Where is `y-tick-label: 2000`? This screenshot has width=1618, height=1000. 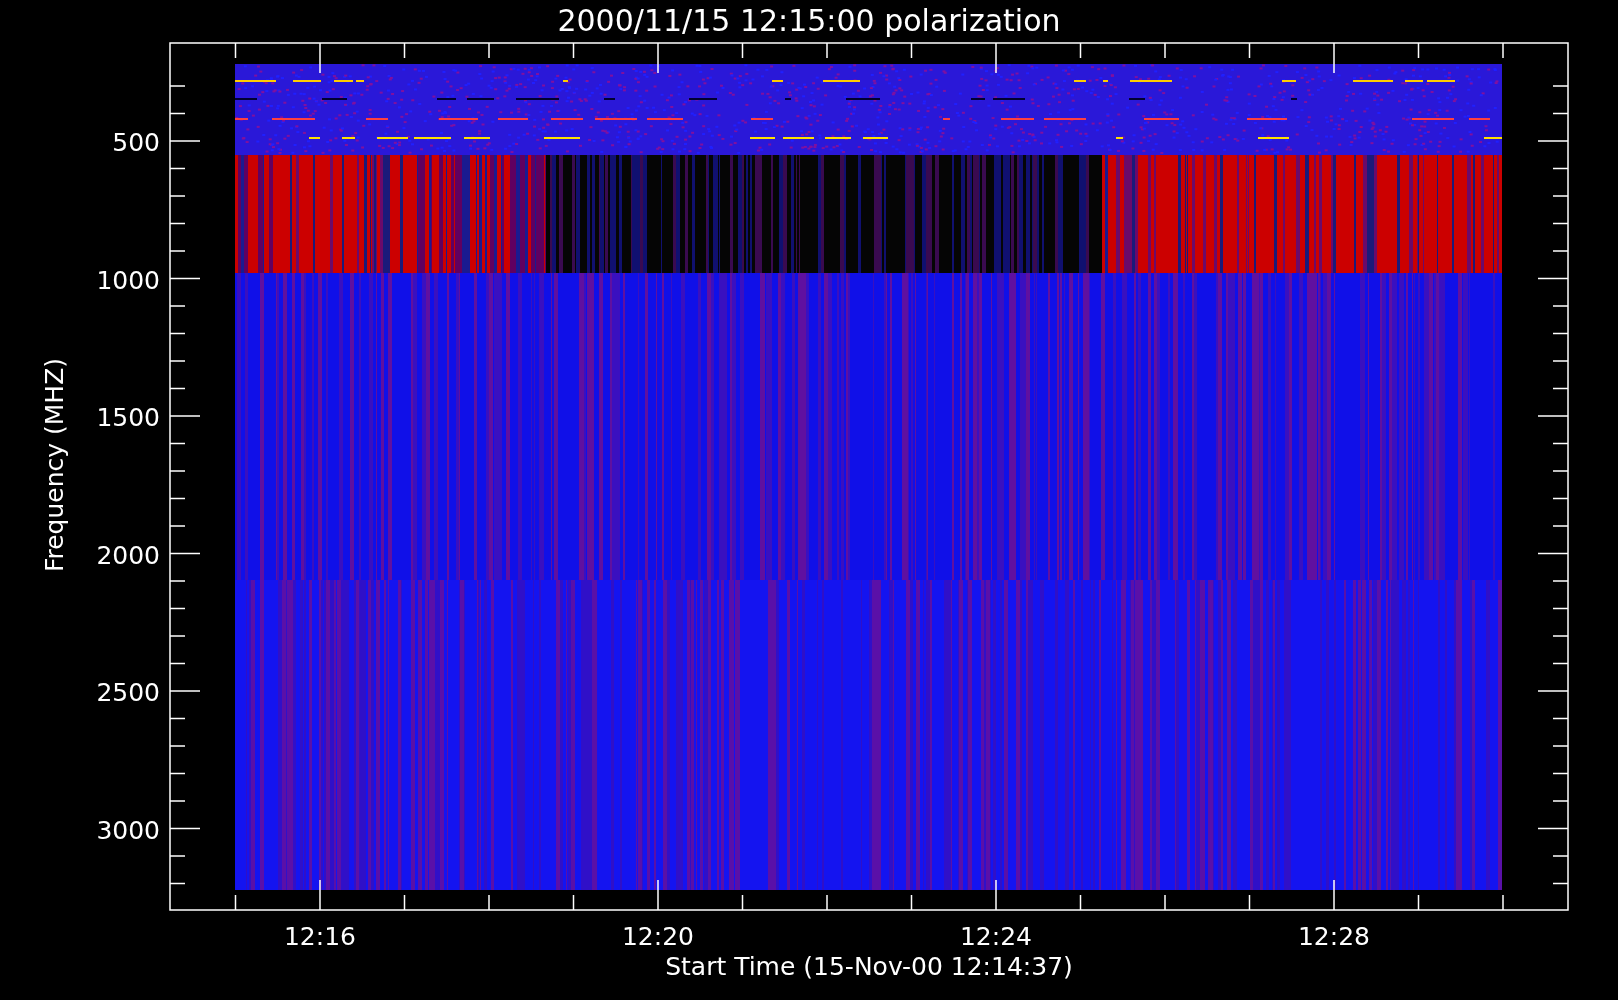 y-tick-label: 2000 is located at coordinates (128, 555).